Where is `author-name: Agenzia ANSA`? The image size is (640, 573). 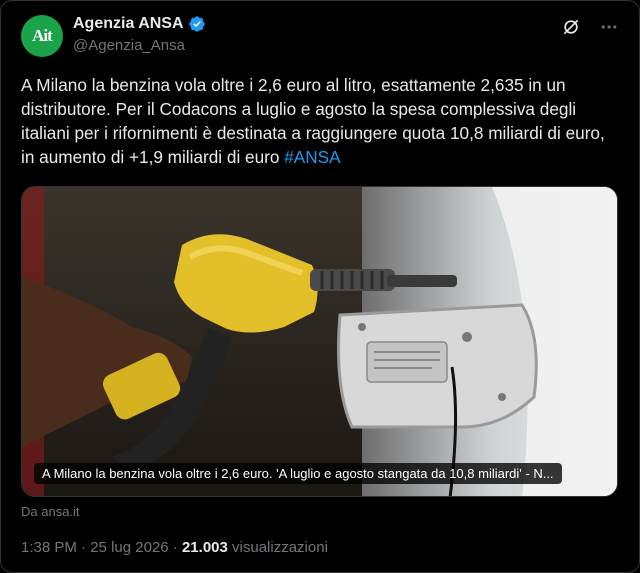
author-name: Agenzia ANSA is located at coordinates (128, 24).